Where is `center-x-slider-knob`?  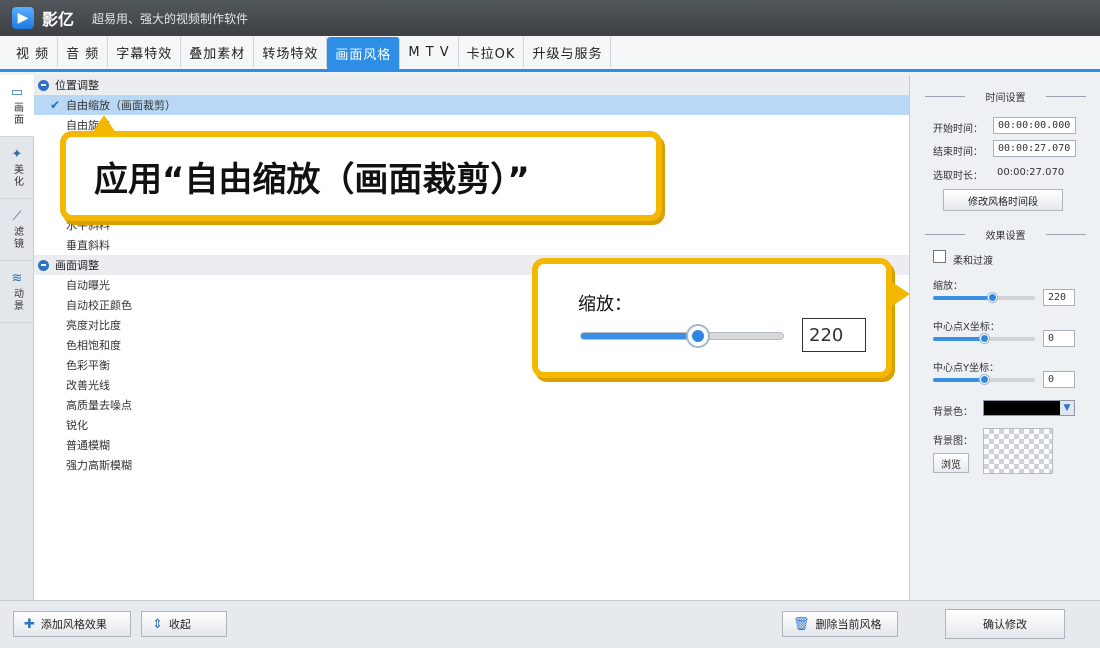
center-x-slider-knob is located at coordinates (984, 338).